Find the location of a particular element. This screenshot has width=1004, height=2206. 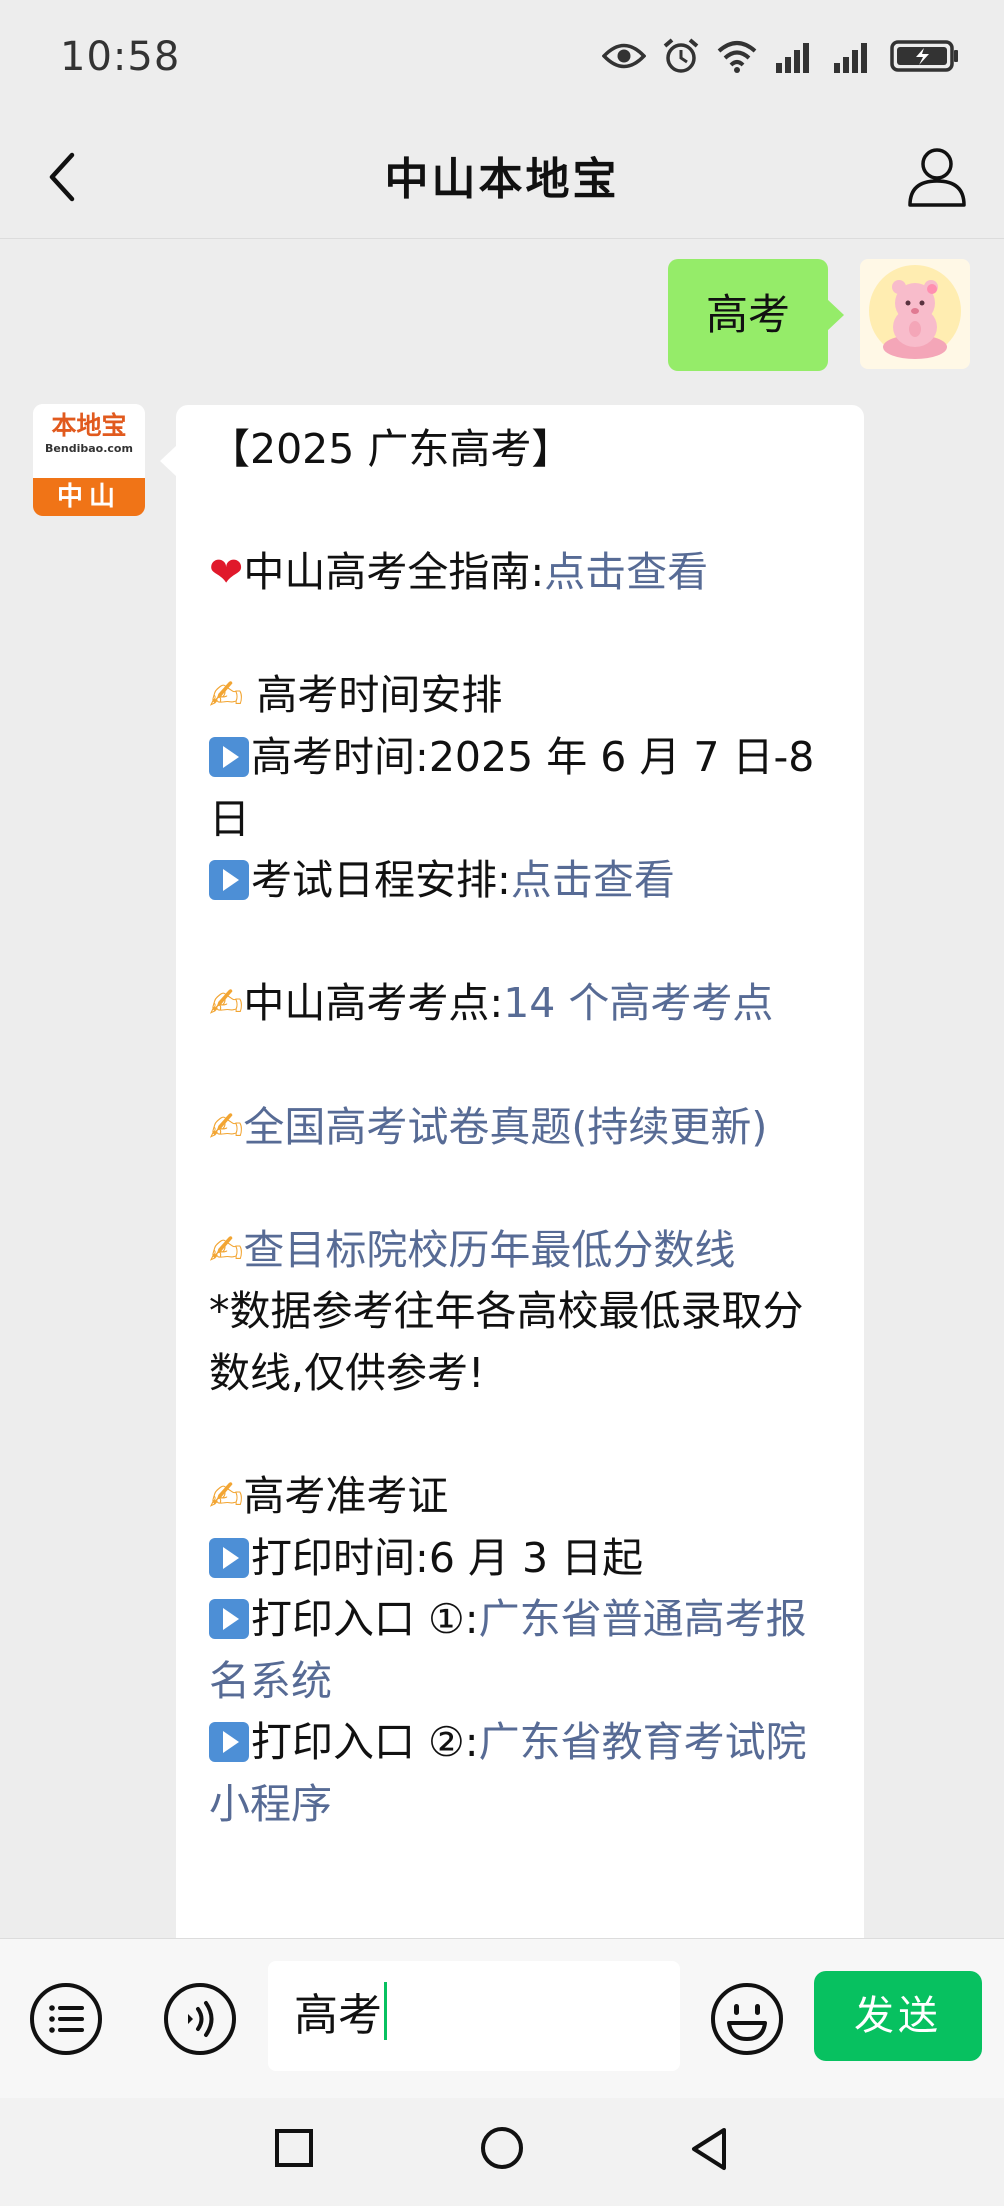

text-caret is located at coordinates (385, 2011).